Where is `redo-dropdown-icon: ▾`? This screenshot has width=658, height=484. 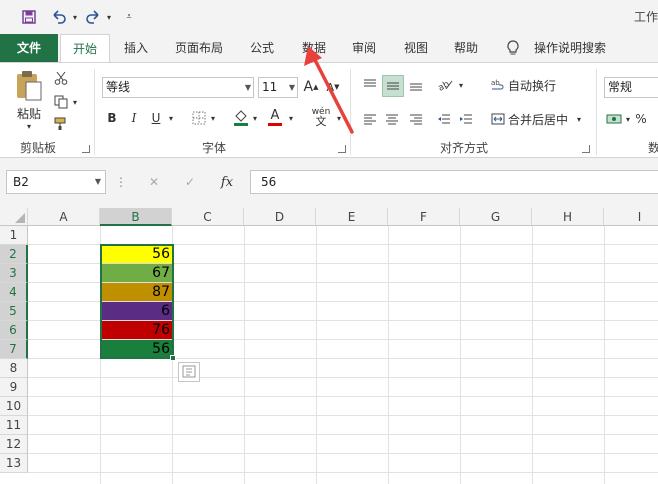
redo-dropdown-icon: ▾ is located at coordinates (109, 17).